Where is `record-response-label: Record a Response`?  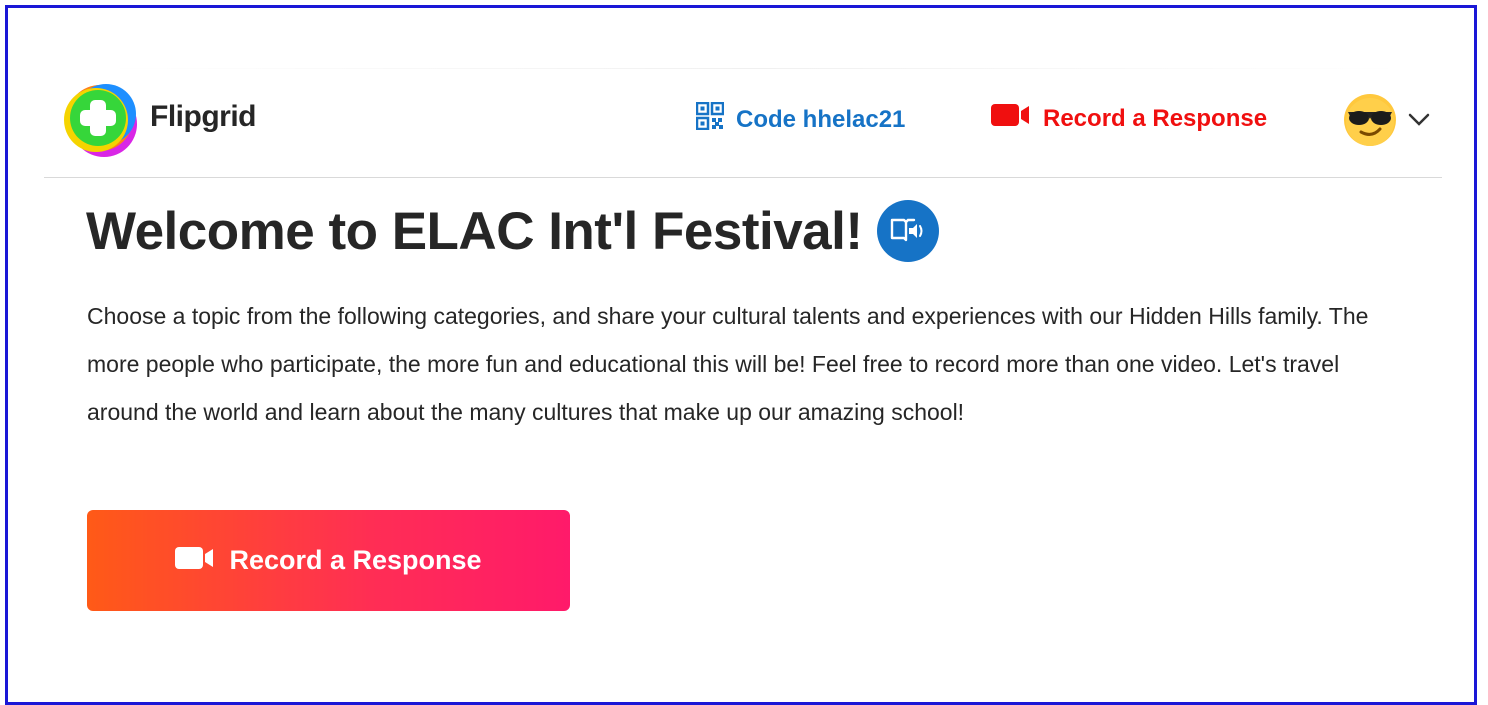
record-response-label: Record a Response is located at coordinates (355, 560).